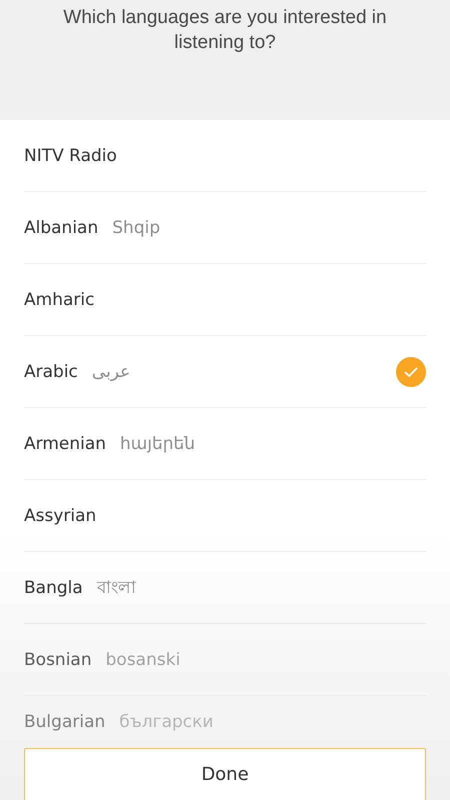  I want to click on language-name: Albanian, so click(61, 228).